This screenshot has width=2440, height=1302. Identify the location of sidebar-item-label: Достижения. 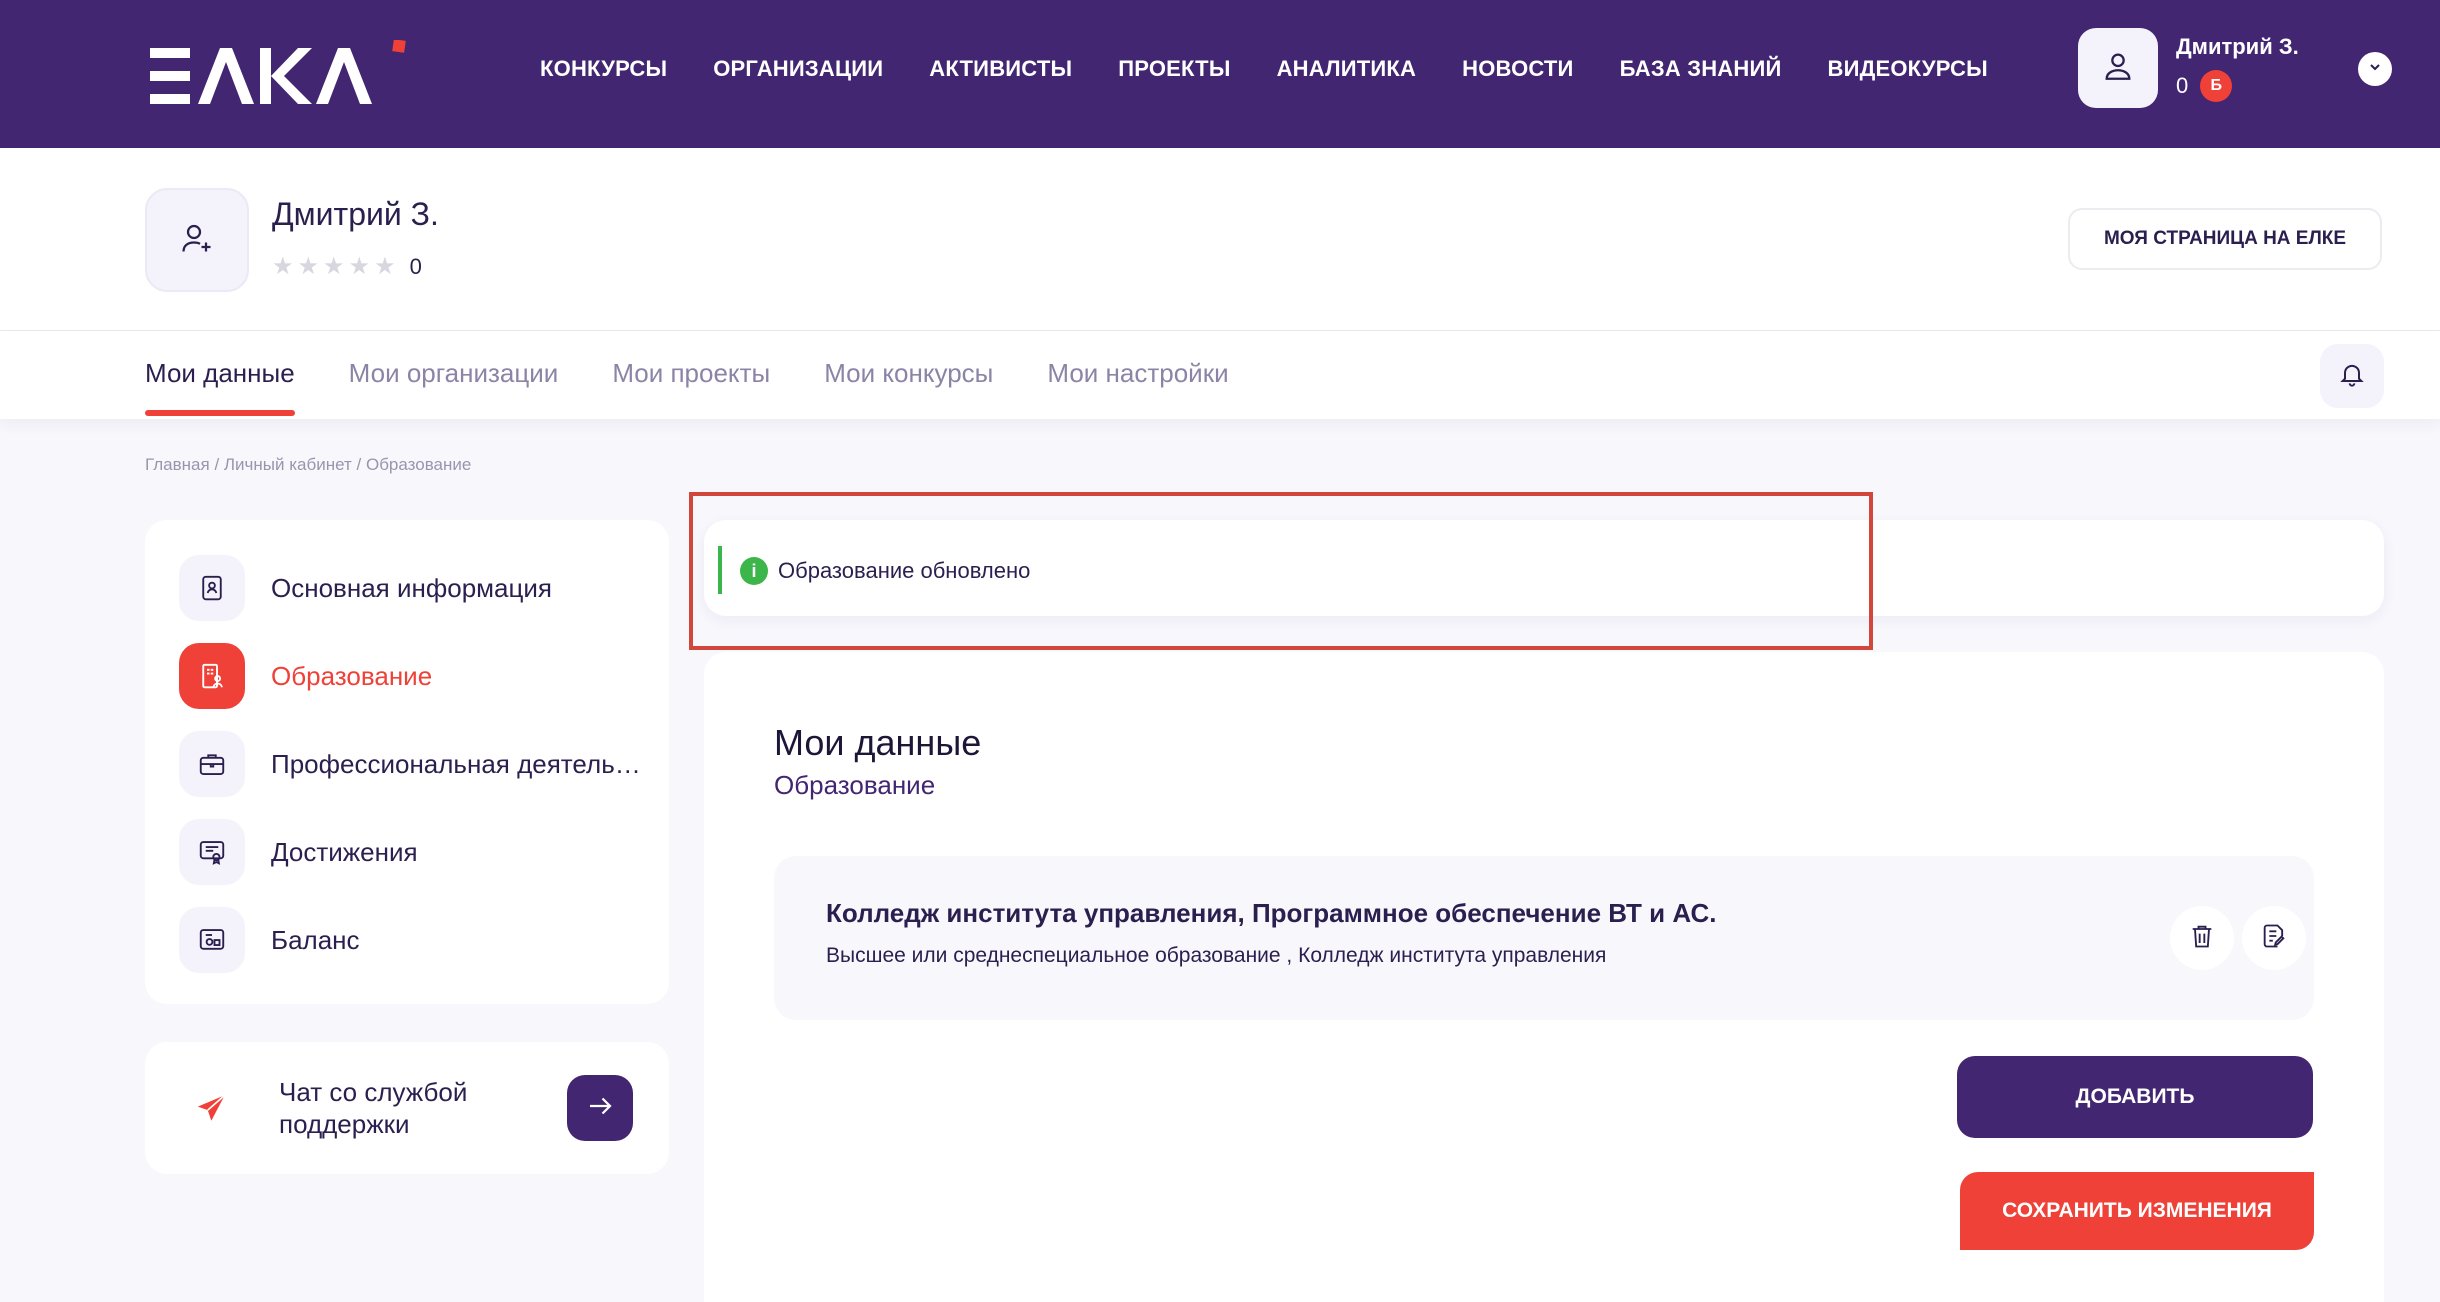
(344, 851).